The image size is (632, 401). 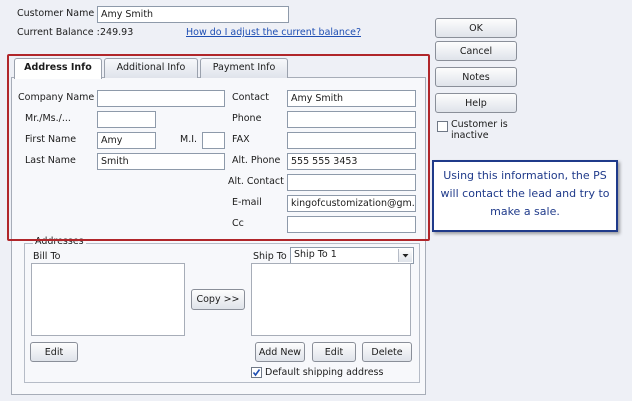 What do you see at coordinates (247, 202) in the screenshot?
I see `email-label: E-mail` at bounding box center [247, 202].